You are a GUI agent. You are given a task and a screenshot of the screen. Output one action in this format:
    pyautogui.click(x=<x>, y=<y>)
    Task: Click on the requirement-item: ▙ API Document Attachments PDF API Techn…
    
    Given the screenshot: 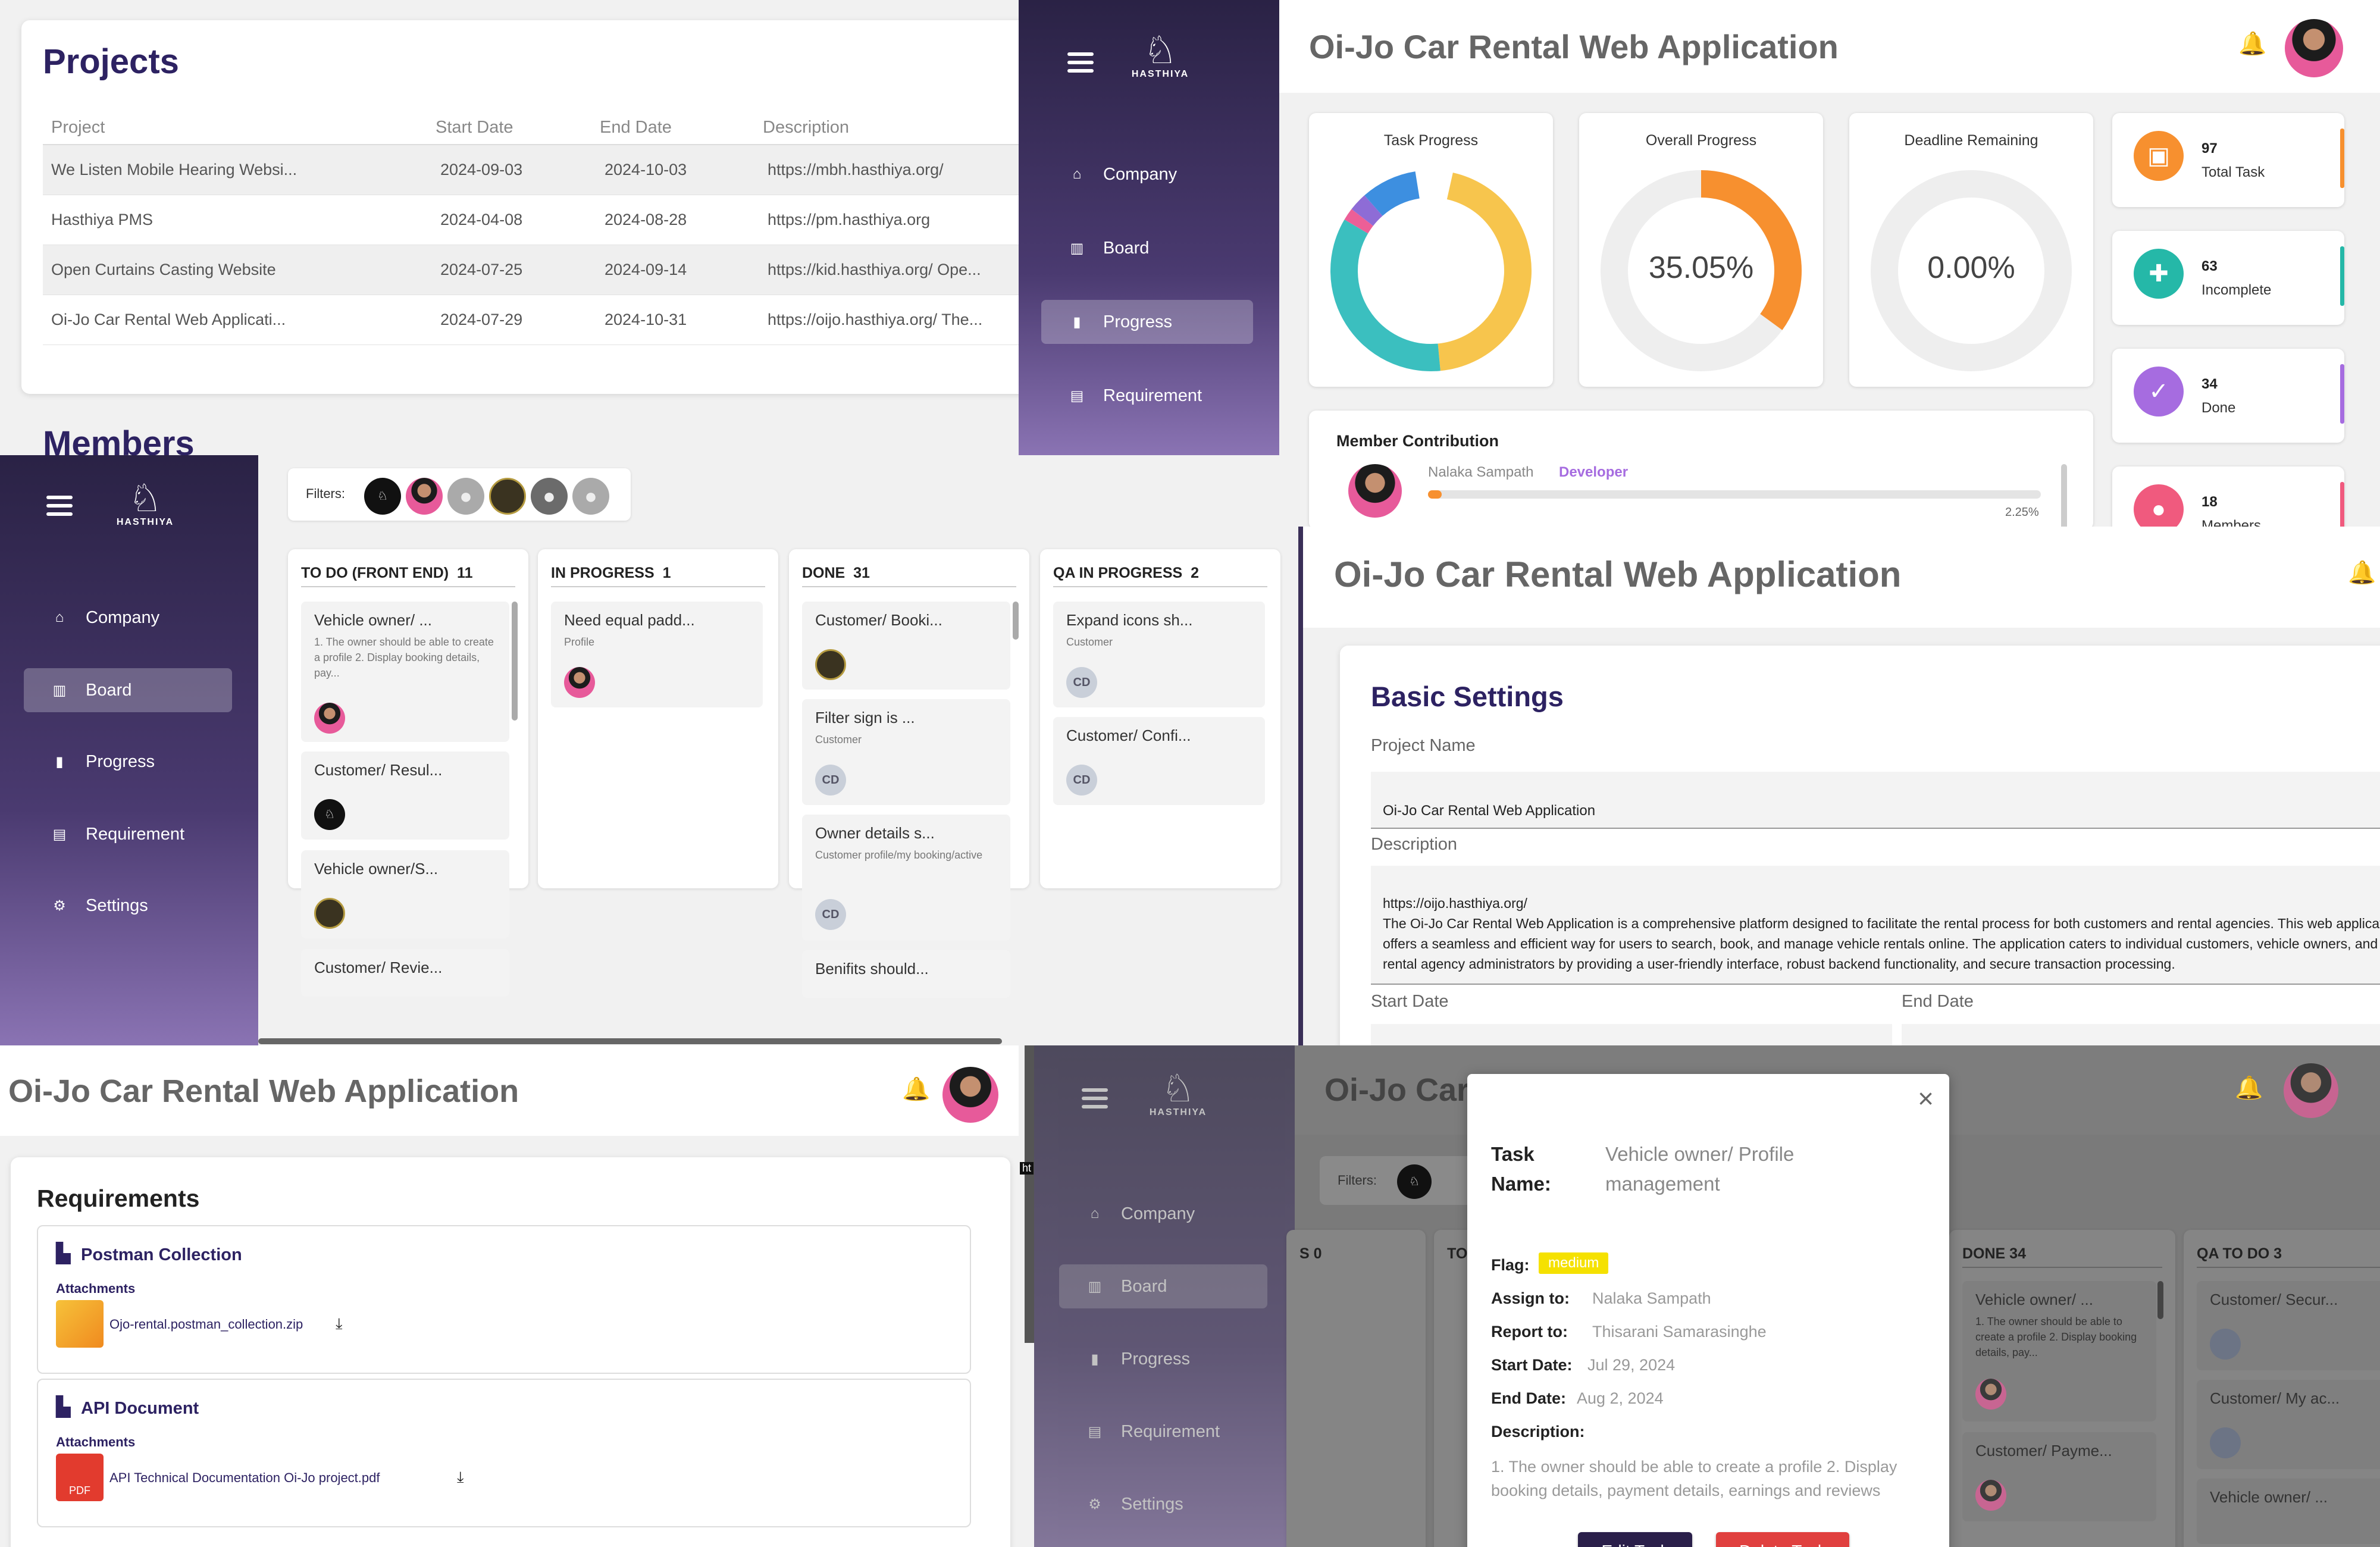 What is the action you would take?
    pyautogui.click(x=504, y=1453)
    